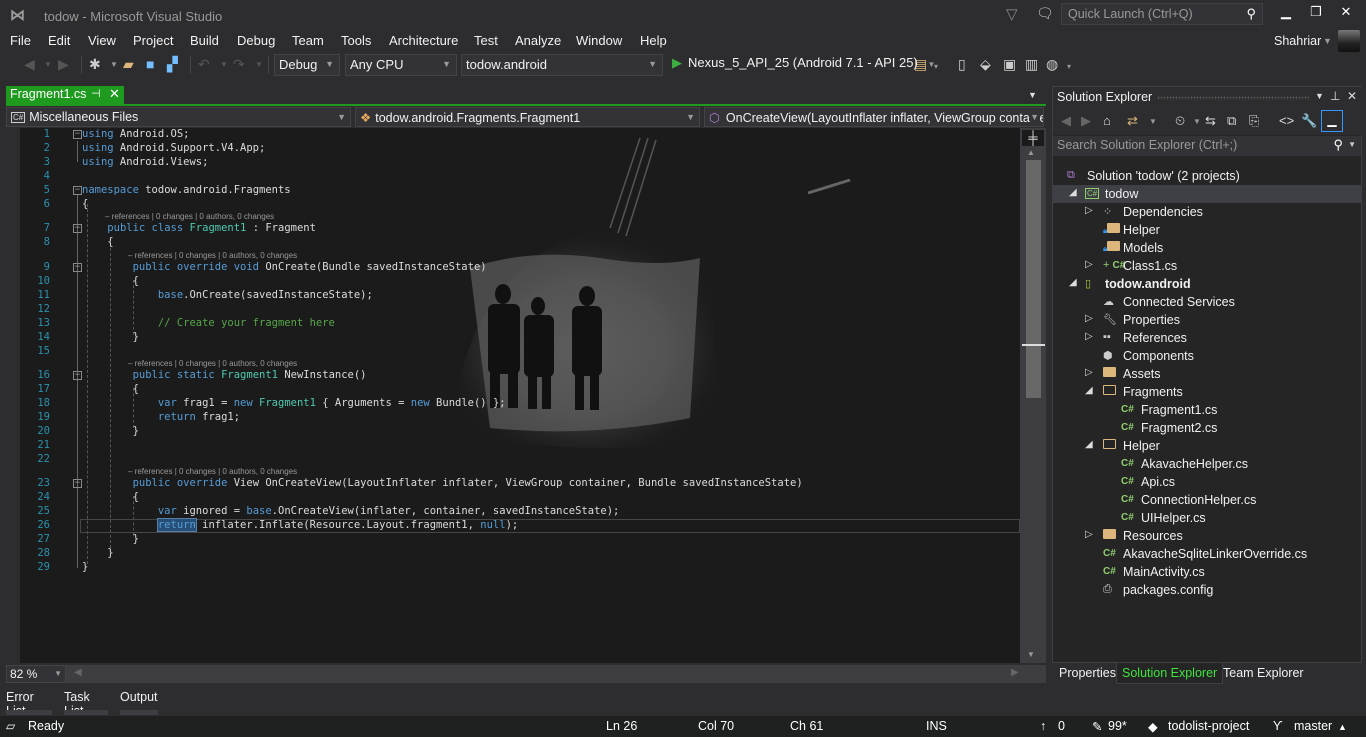  I want to click on quick-launch-input: Quick Launch (Ctrl+Q) ⚲, so click(1162, 14).